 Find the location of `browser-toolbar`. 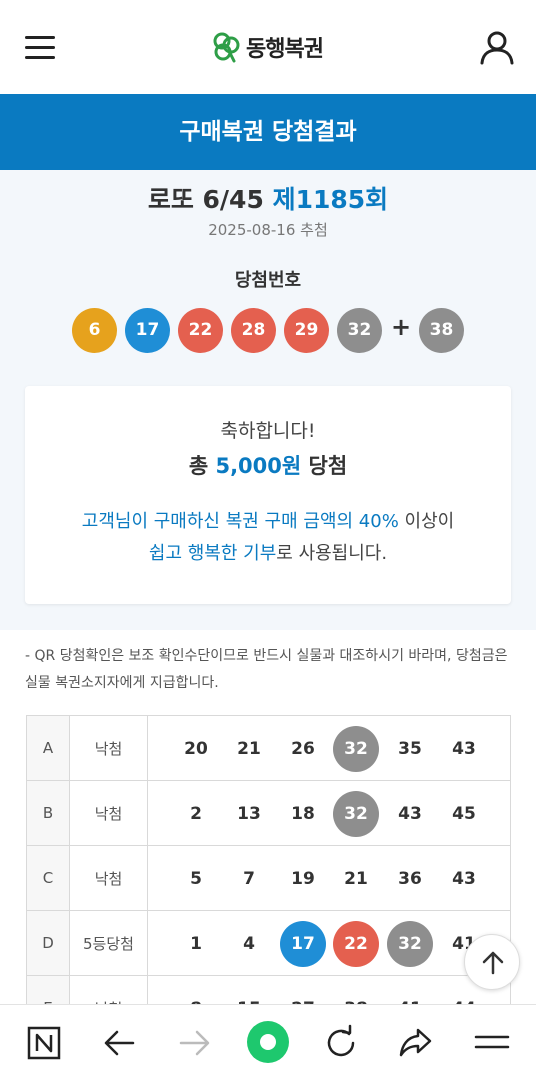

browser-toolbar is located at coordinates (268, 1041).